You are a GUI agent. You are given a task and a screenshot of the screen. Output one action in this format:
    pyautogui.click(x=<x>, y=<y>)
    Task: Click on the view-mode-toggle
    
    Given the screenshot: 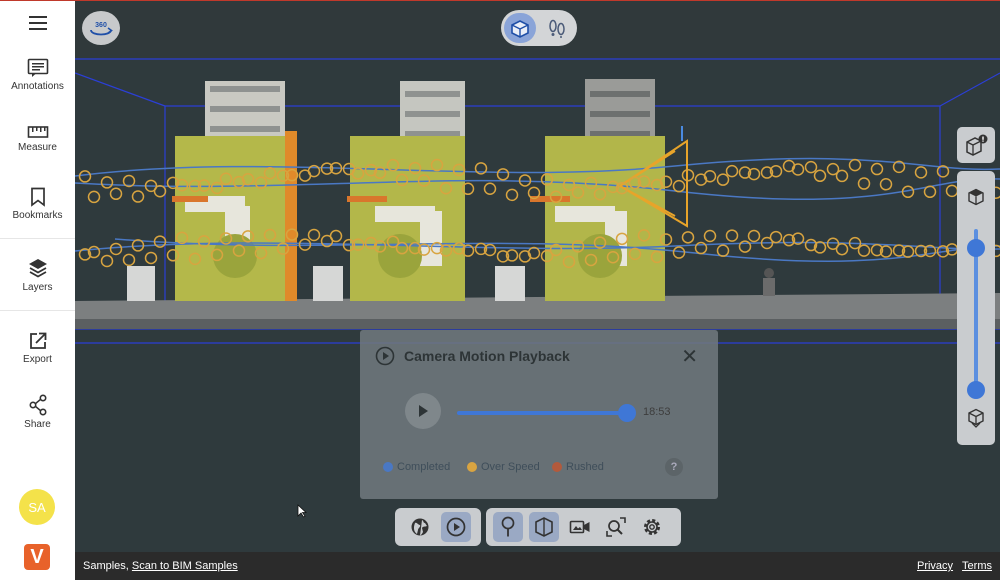 What is the action you would take?
    pyautogui.click(x=539, y=28)
    